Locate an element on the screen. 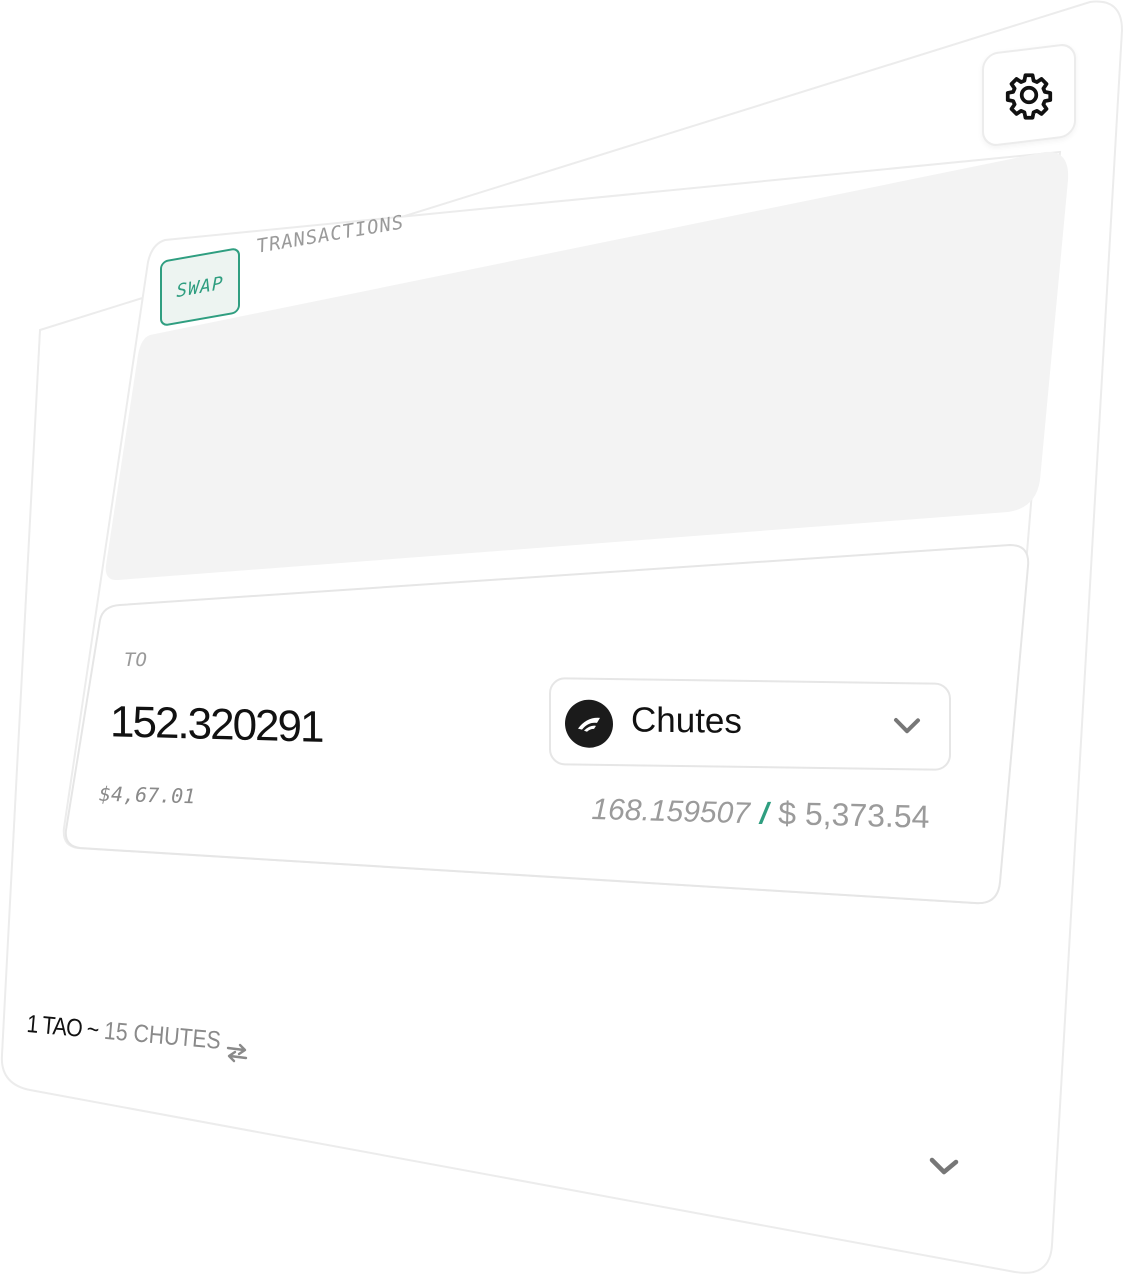  gear-icon is located at coordinates (1029, 96).